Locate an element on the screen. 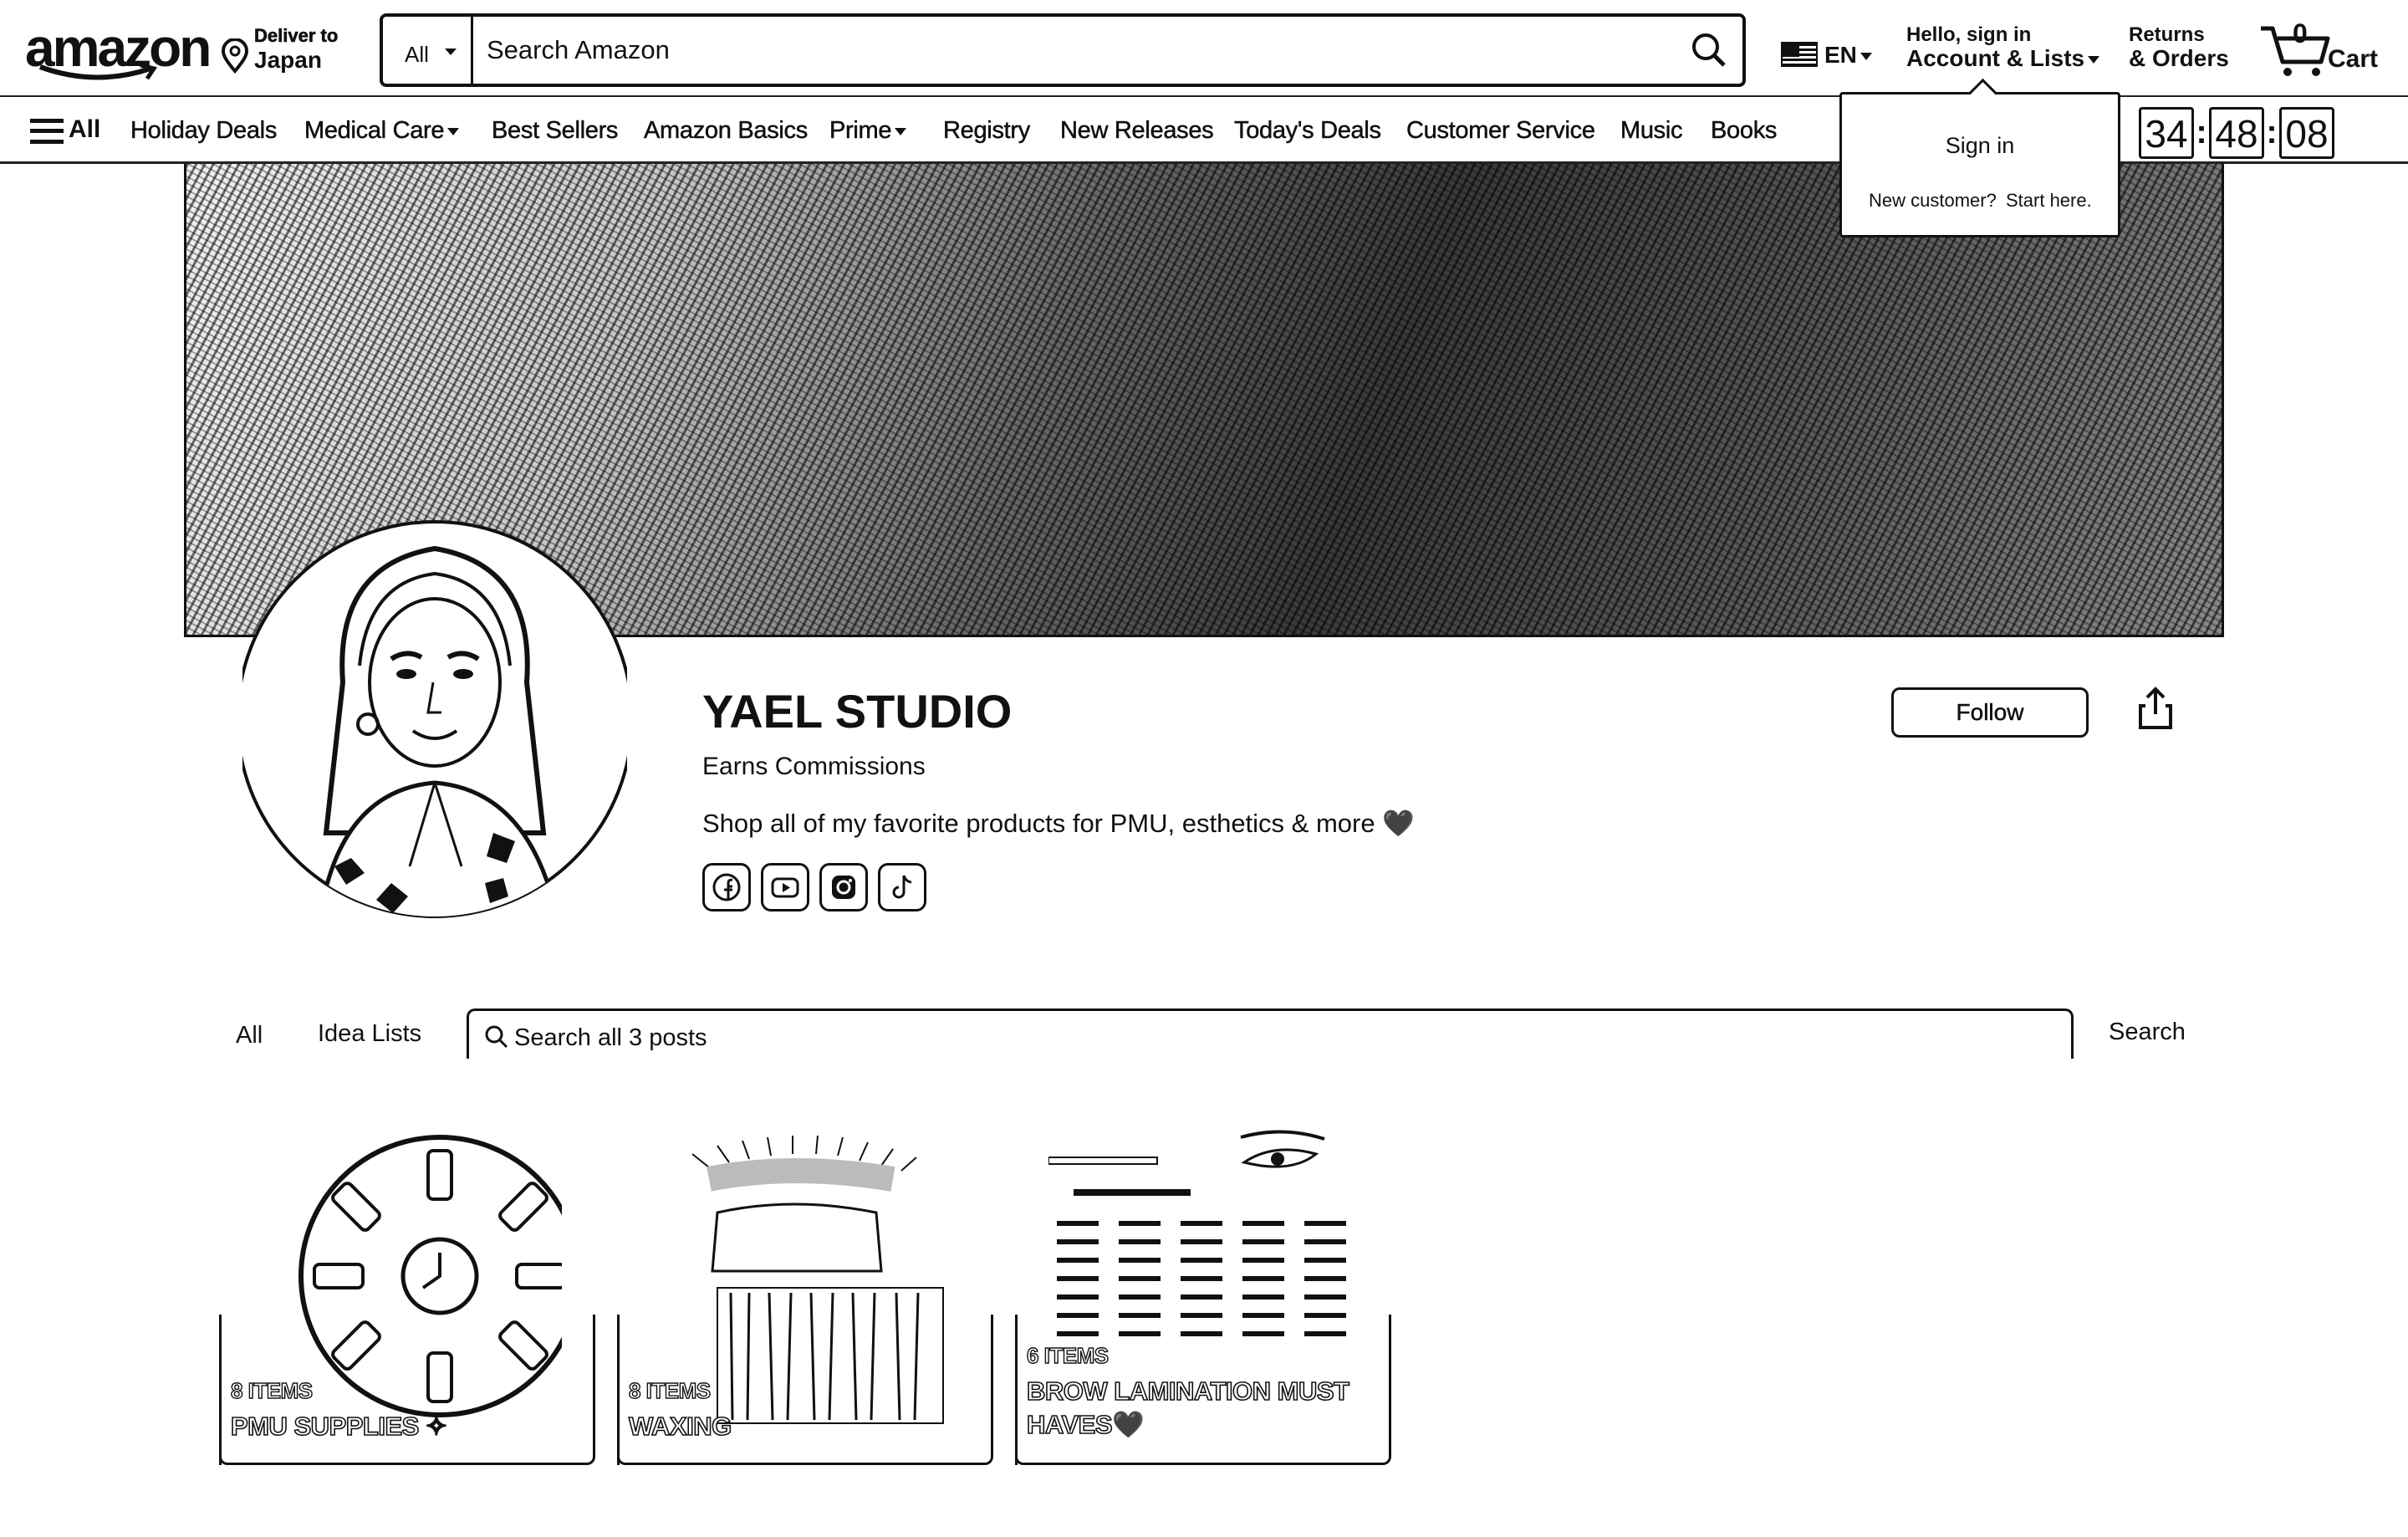 Image resolution: width=2408 pixels, height=1537 pixels. nav-prime: Prime is located at coordinates (868, 131).